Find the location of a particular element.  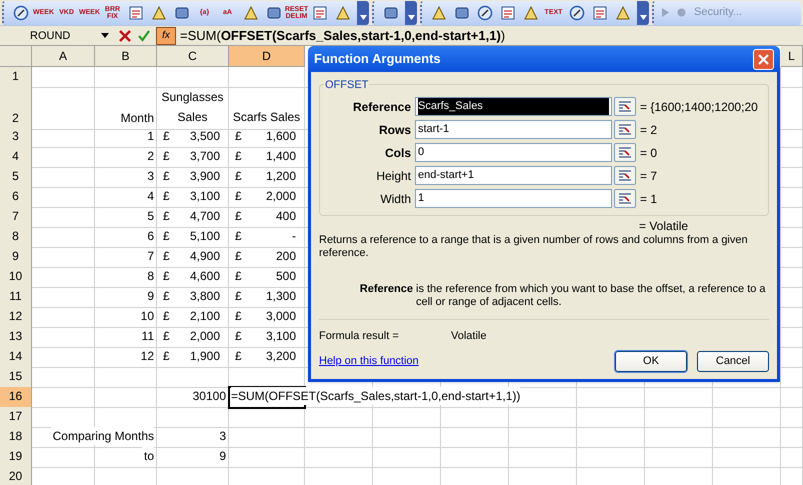

table-cell: 8 is located at coordinates (126, 277).